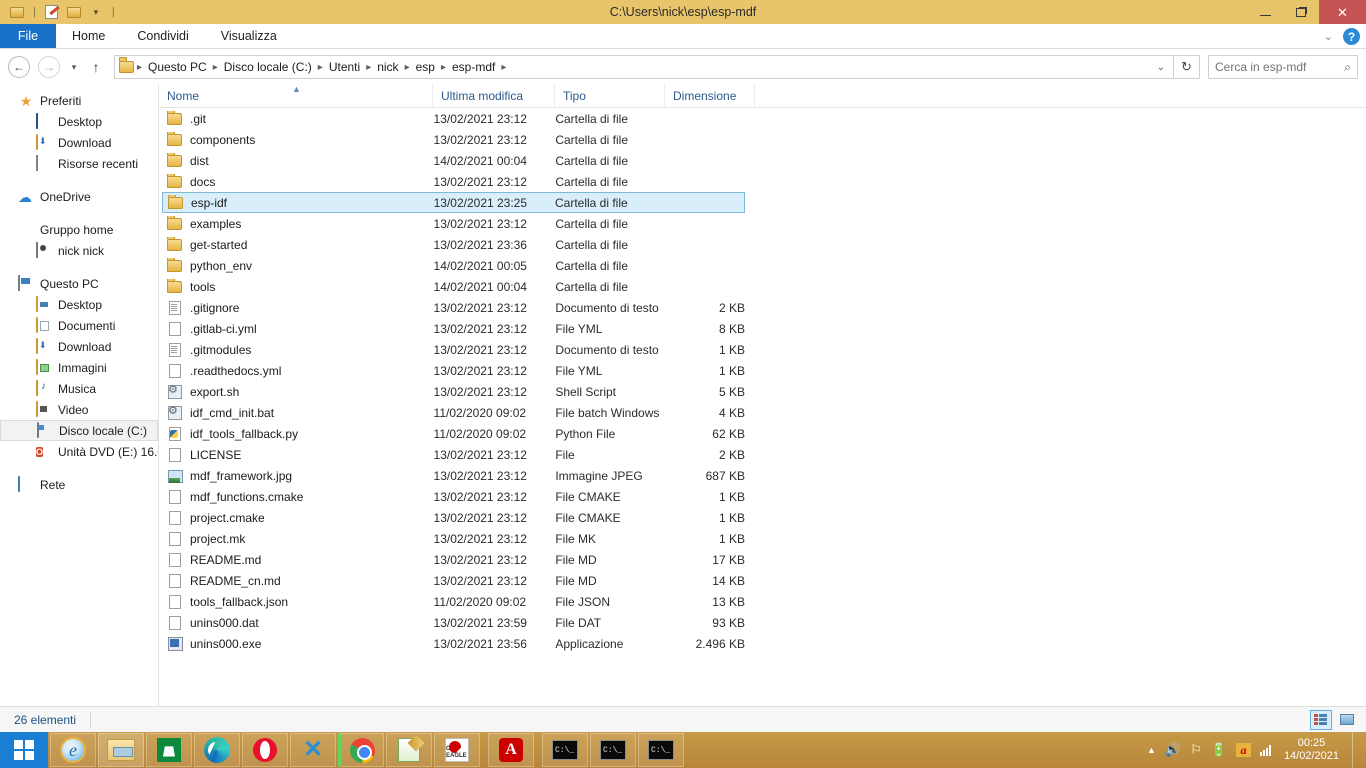 This screenshot has width=1366, height=768. What do you see at coordinates (387, 67) in the screenshot?
I see `breadcrumb-item-nick: nick` at bounding box center [387, 67].